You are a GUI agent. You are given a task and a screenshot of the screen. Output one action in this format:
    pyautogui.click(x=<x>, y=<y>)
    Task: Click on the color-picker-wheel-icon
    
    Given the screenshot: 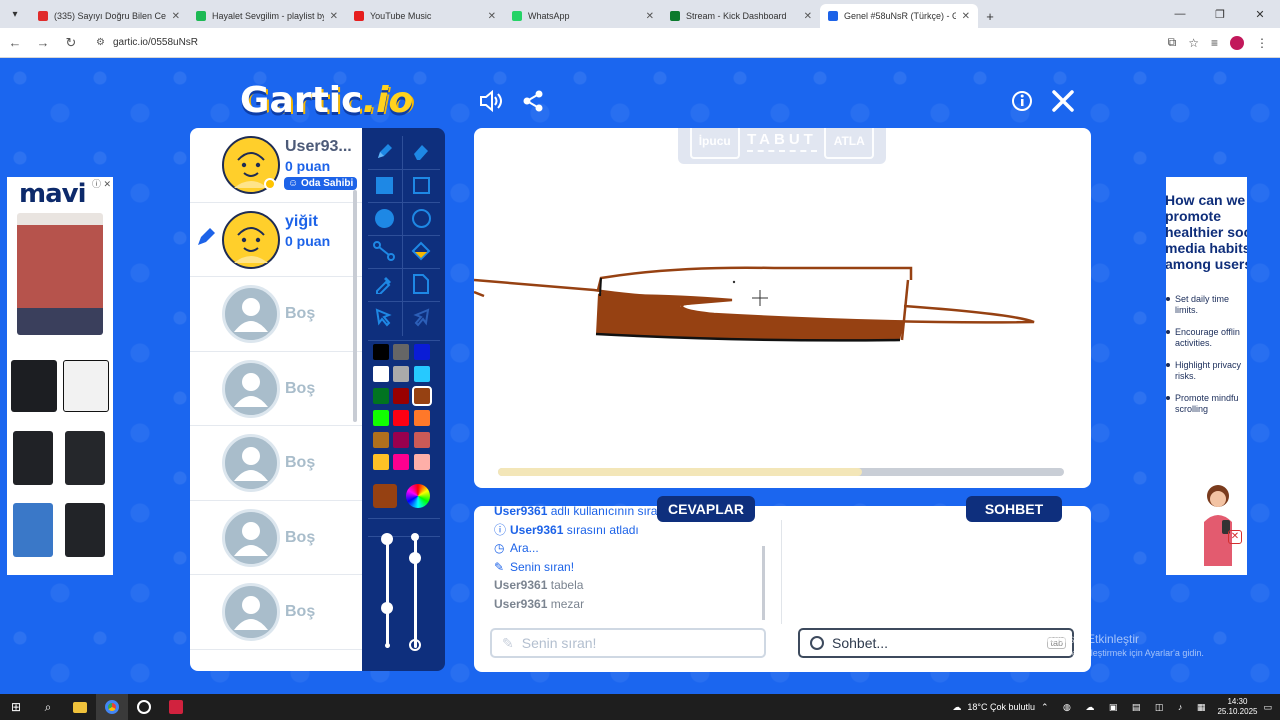 What is the action you would take?
    pyautogui.click(x=418, y=496)
    